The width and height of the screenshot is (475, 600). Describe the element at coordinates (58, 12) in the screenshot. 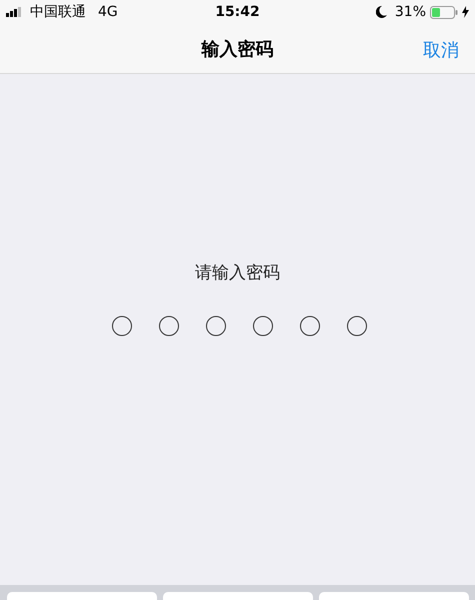

I see `carrier-name: 中国联通` at that location.